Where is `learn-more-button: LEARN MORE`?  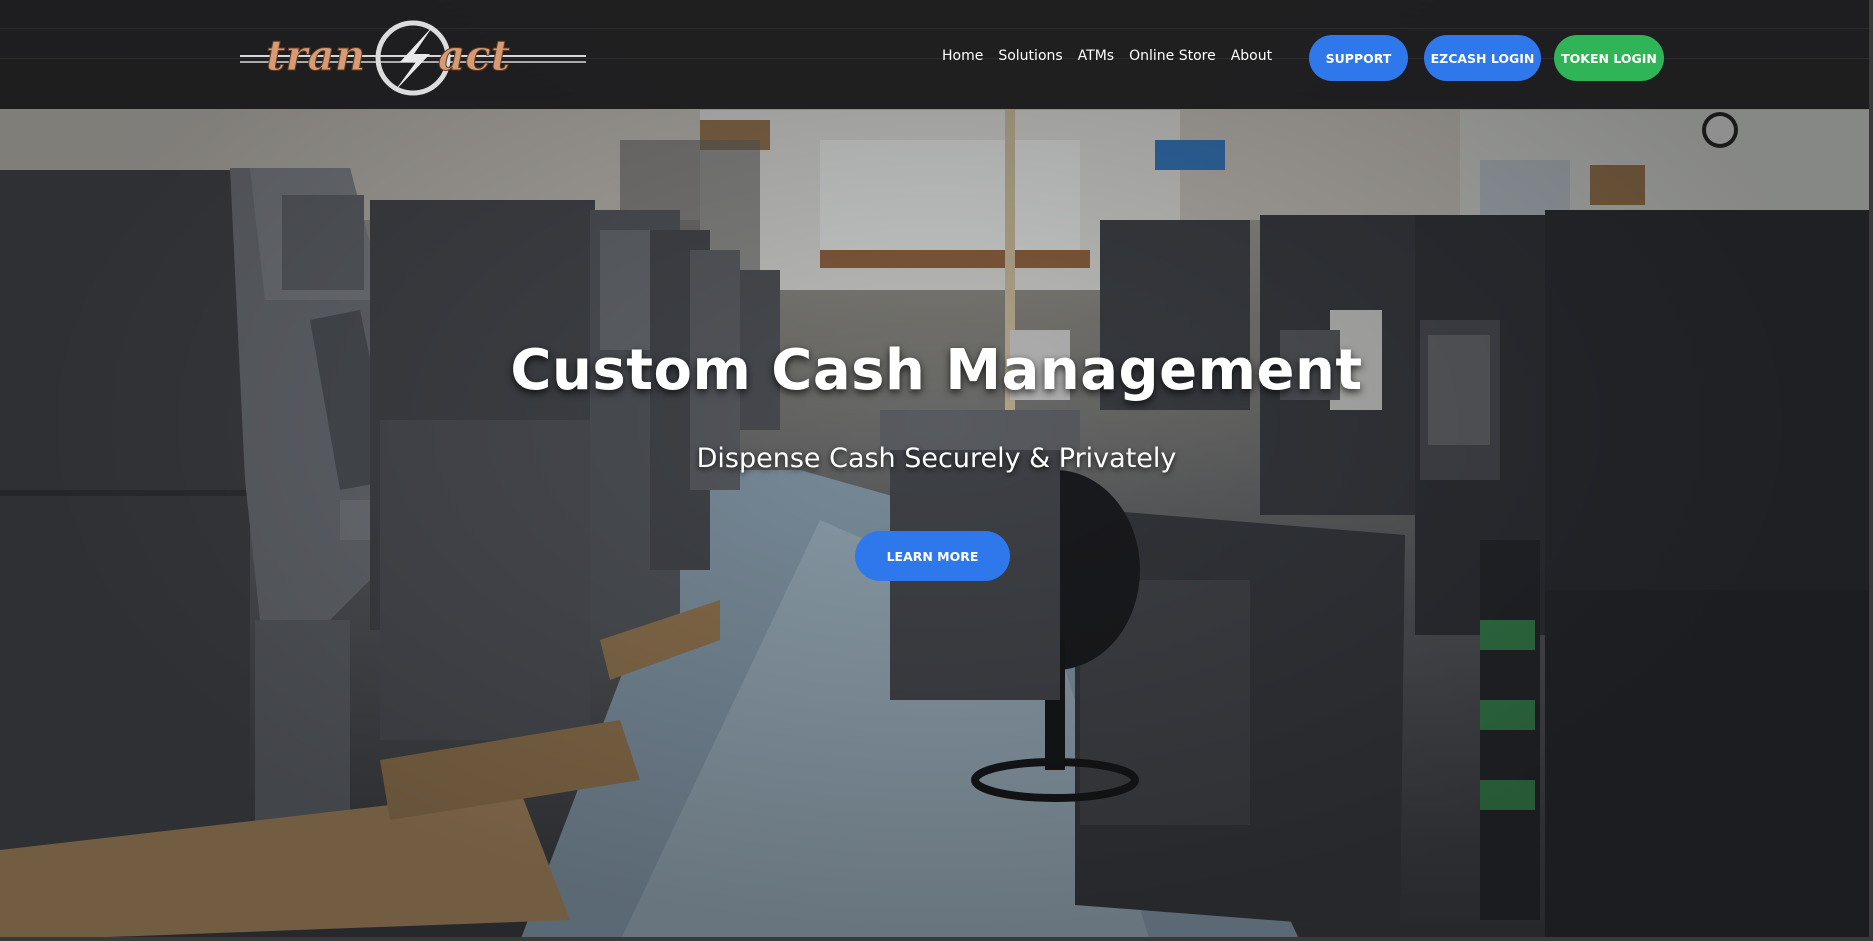 learn-more-button: LEARN MORE is located at coordinates (932, 556).